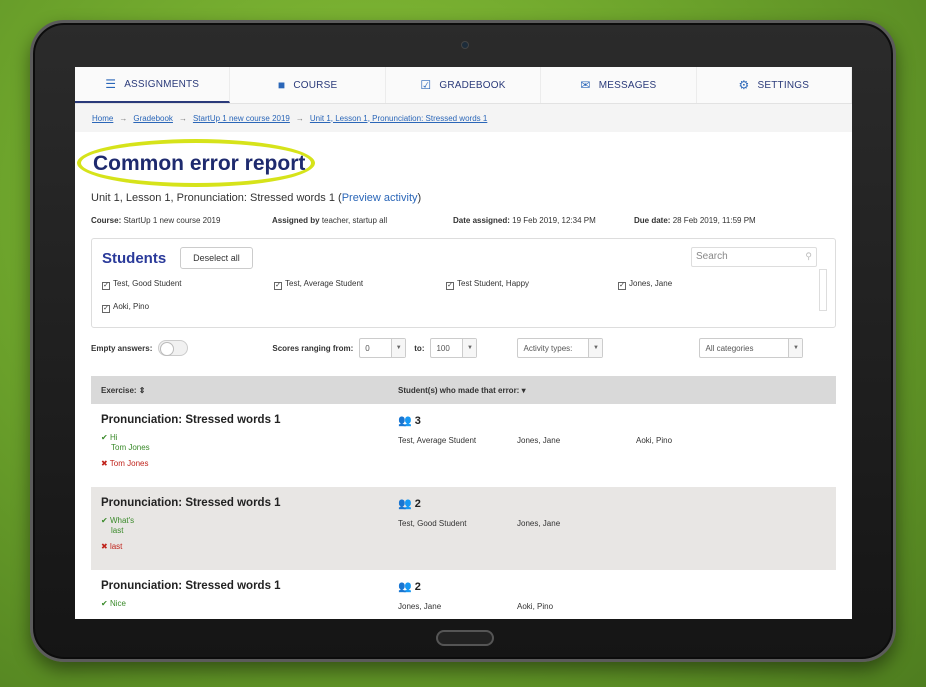 This screenshot has height=687, width=926. What do you see at coordinates (585, 85) in the screenshot?
I see `messages-icon: ✉` at bounding box center [585, 85].